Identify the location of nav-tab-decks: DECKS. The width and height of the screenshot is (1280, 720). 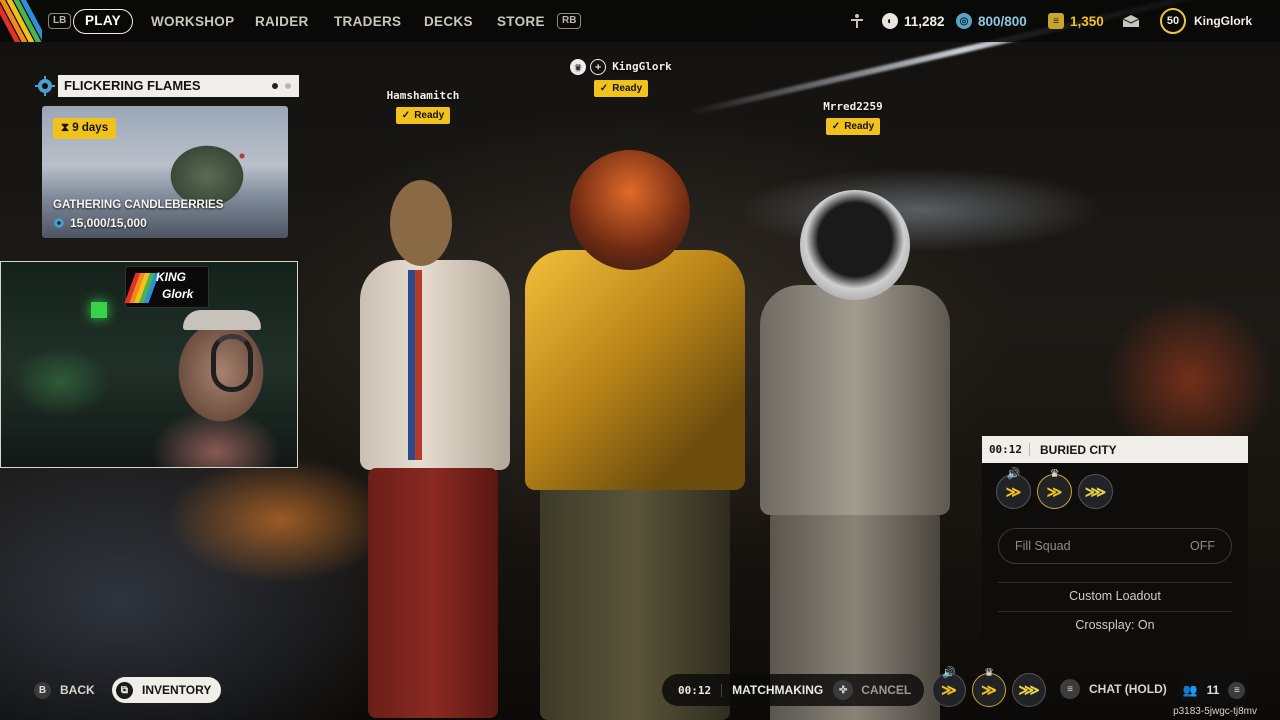
(448, 21).